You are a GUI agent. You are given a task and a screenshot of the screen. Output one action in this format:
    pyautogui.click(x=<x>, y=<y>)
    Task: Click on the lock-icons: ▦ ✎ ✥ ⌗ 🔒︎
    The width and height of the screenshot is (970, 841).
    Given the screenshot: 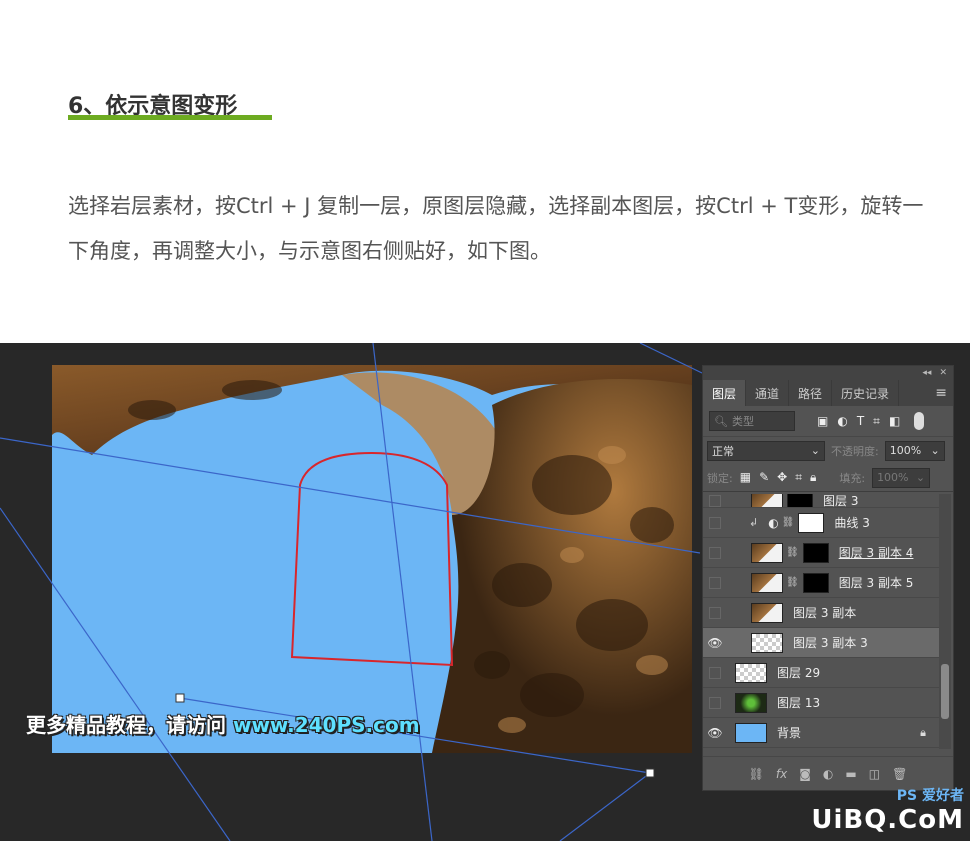 What is the action you would take?
    pyautogui.click(x=778, y=477)
    